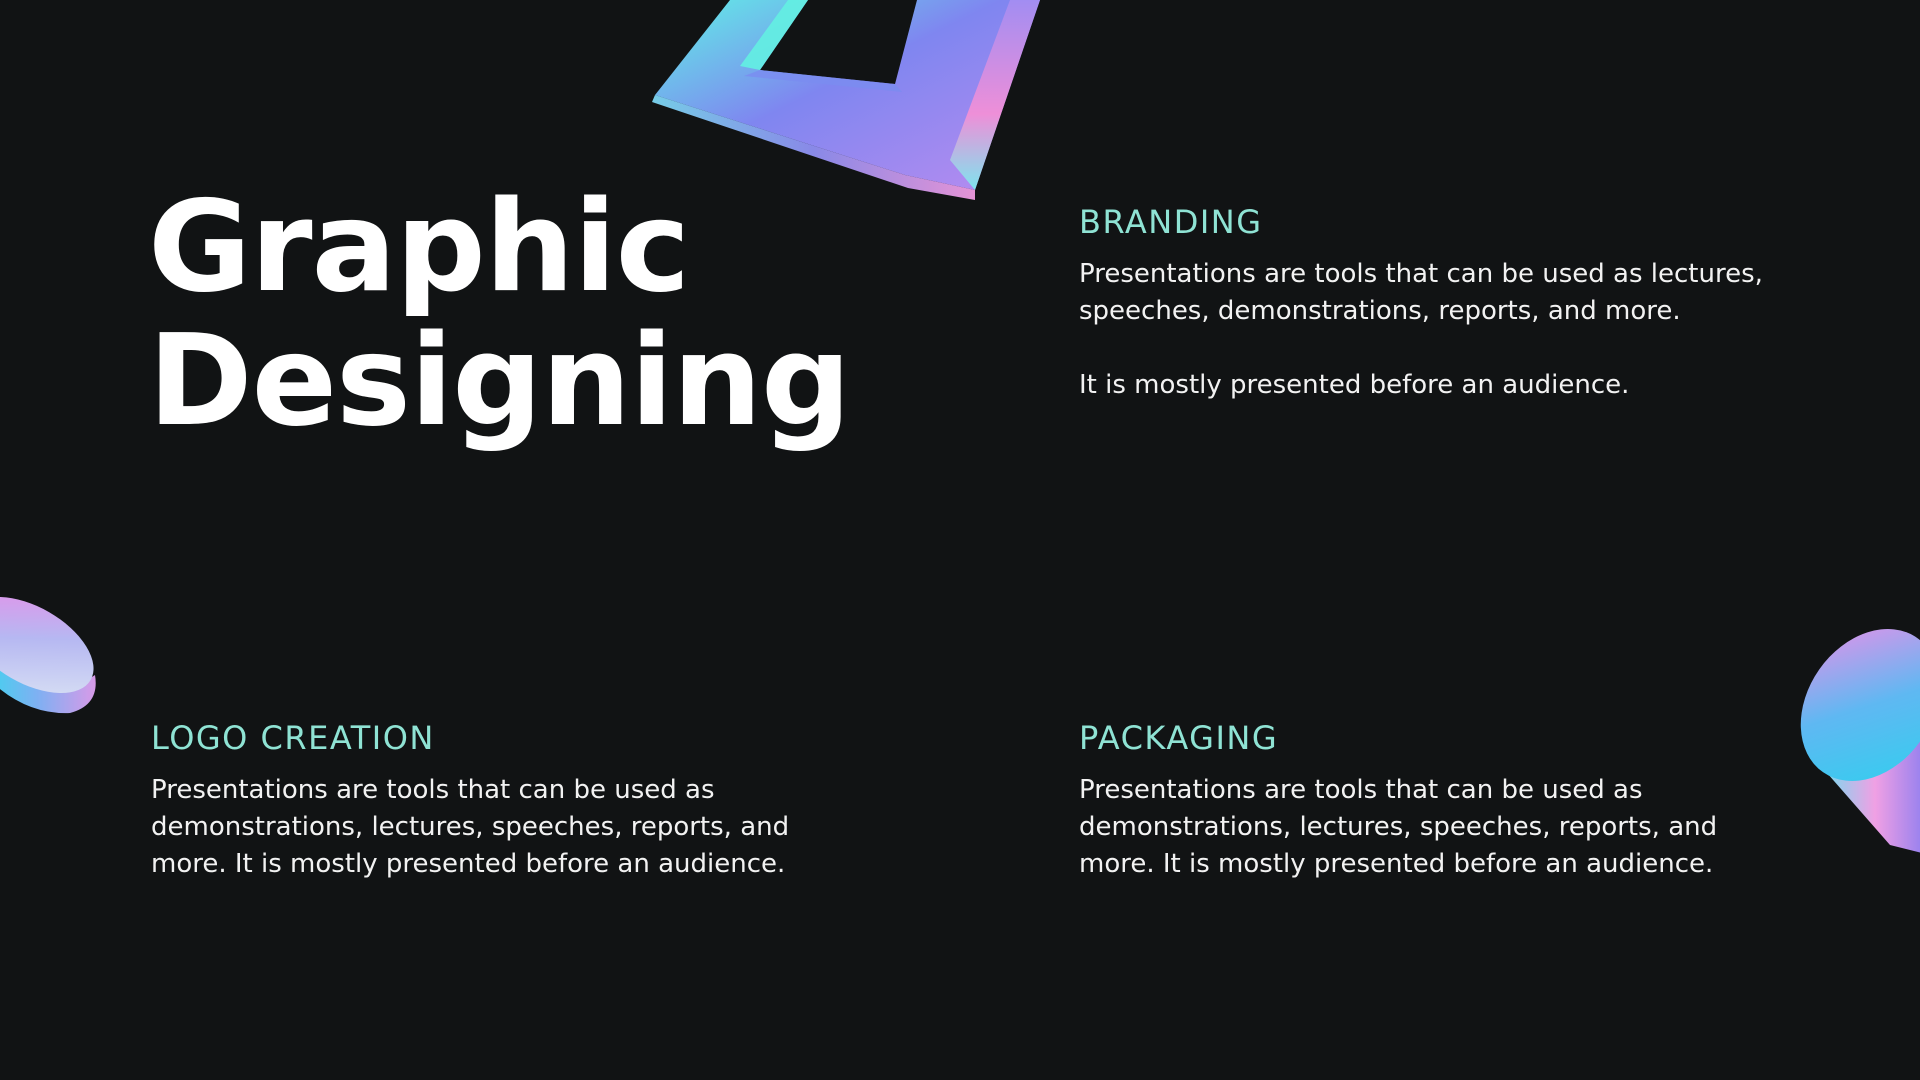 The width and height of the screenshot is (1920, 1080). What do you see at coordinates (846, 100) in the screenshot?
I see `holographic-frame-shape` at bounding box center [846, 100].